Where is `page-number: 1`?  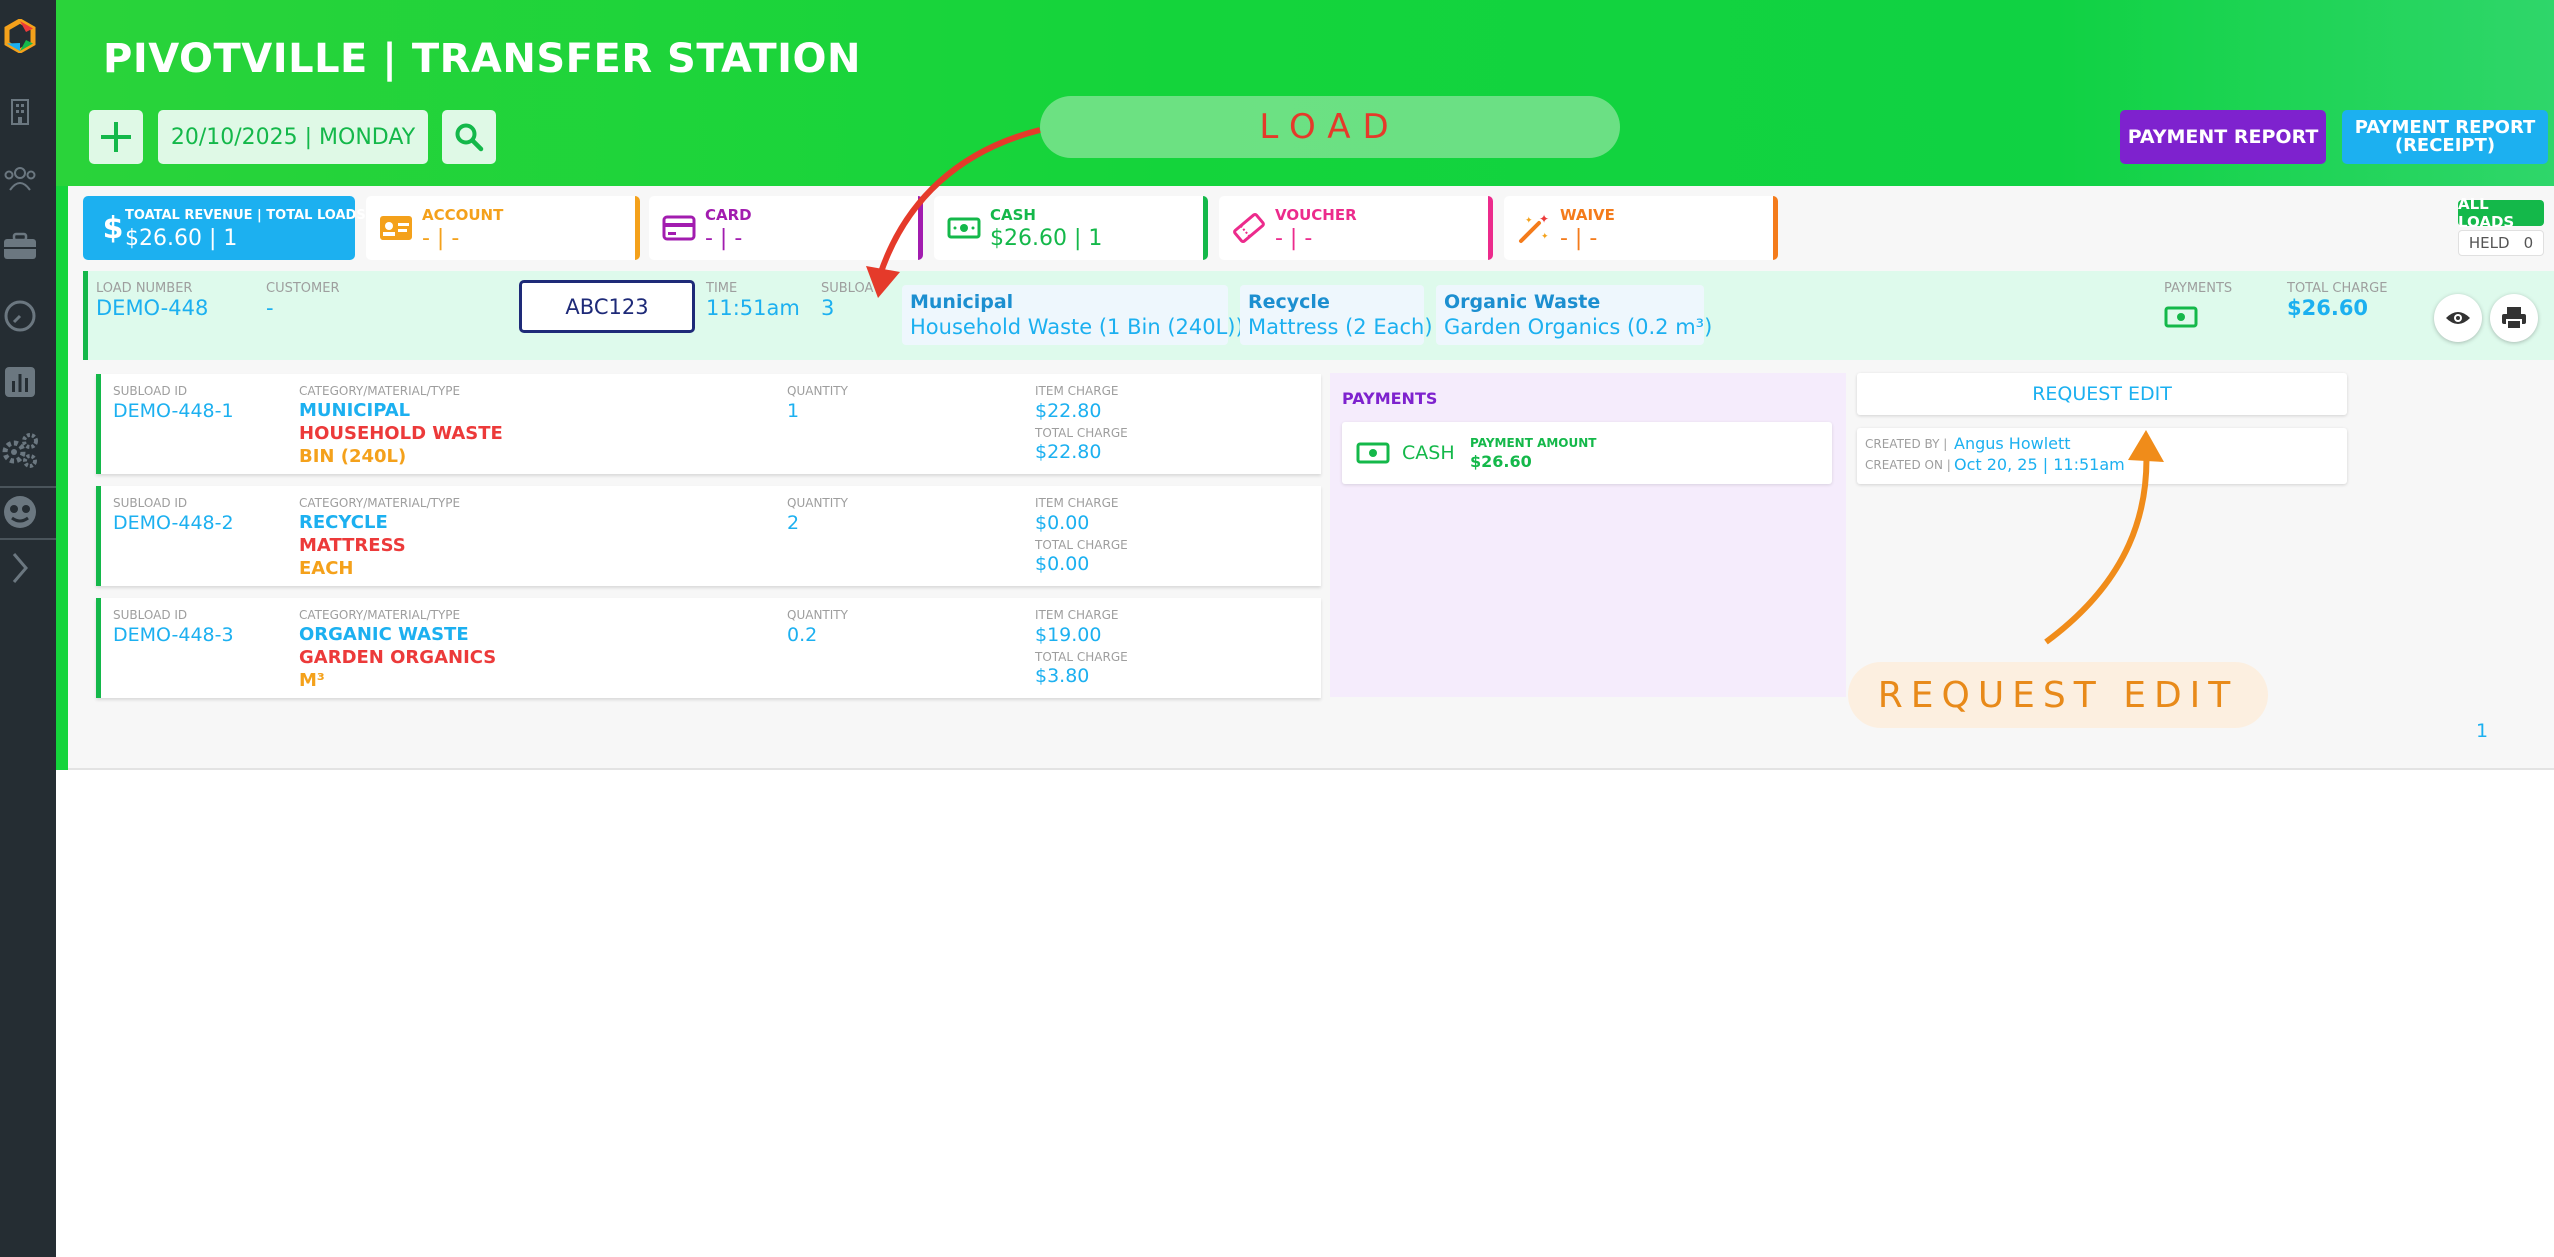 page-number: 1 is located at coordinates (2482, 731).